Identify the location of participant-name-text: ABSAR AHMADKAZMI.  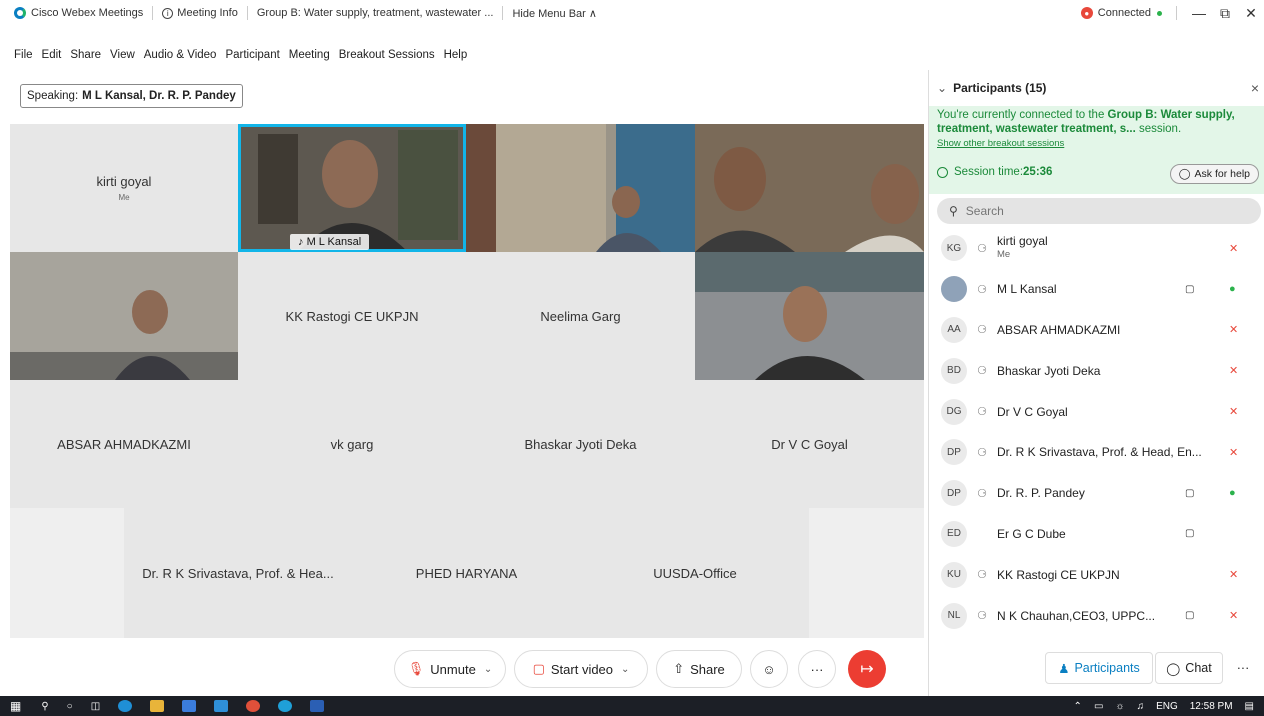
(1059, 329).